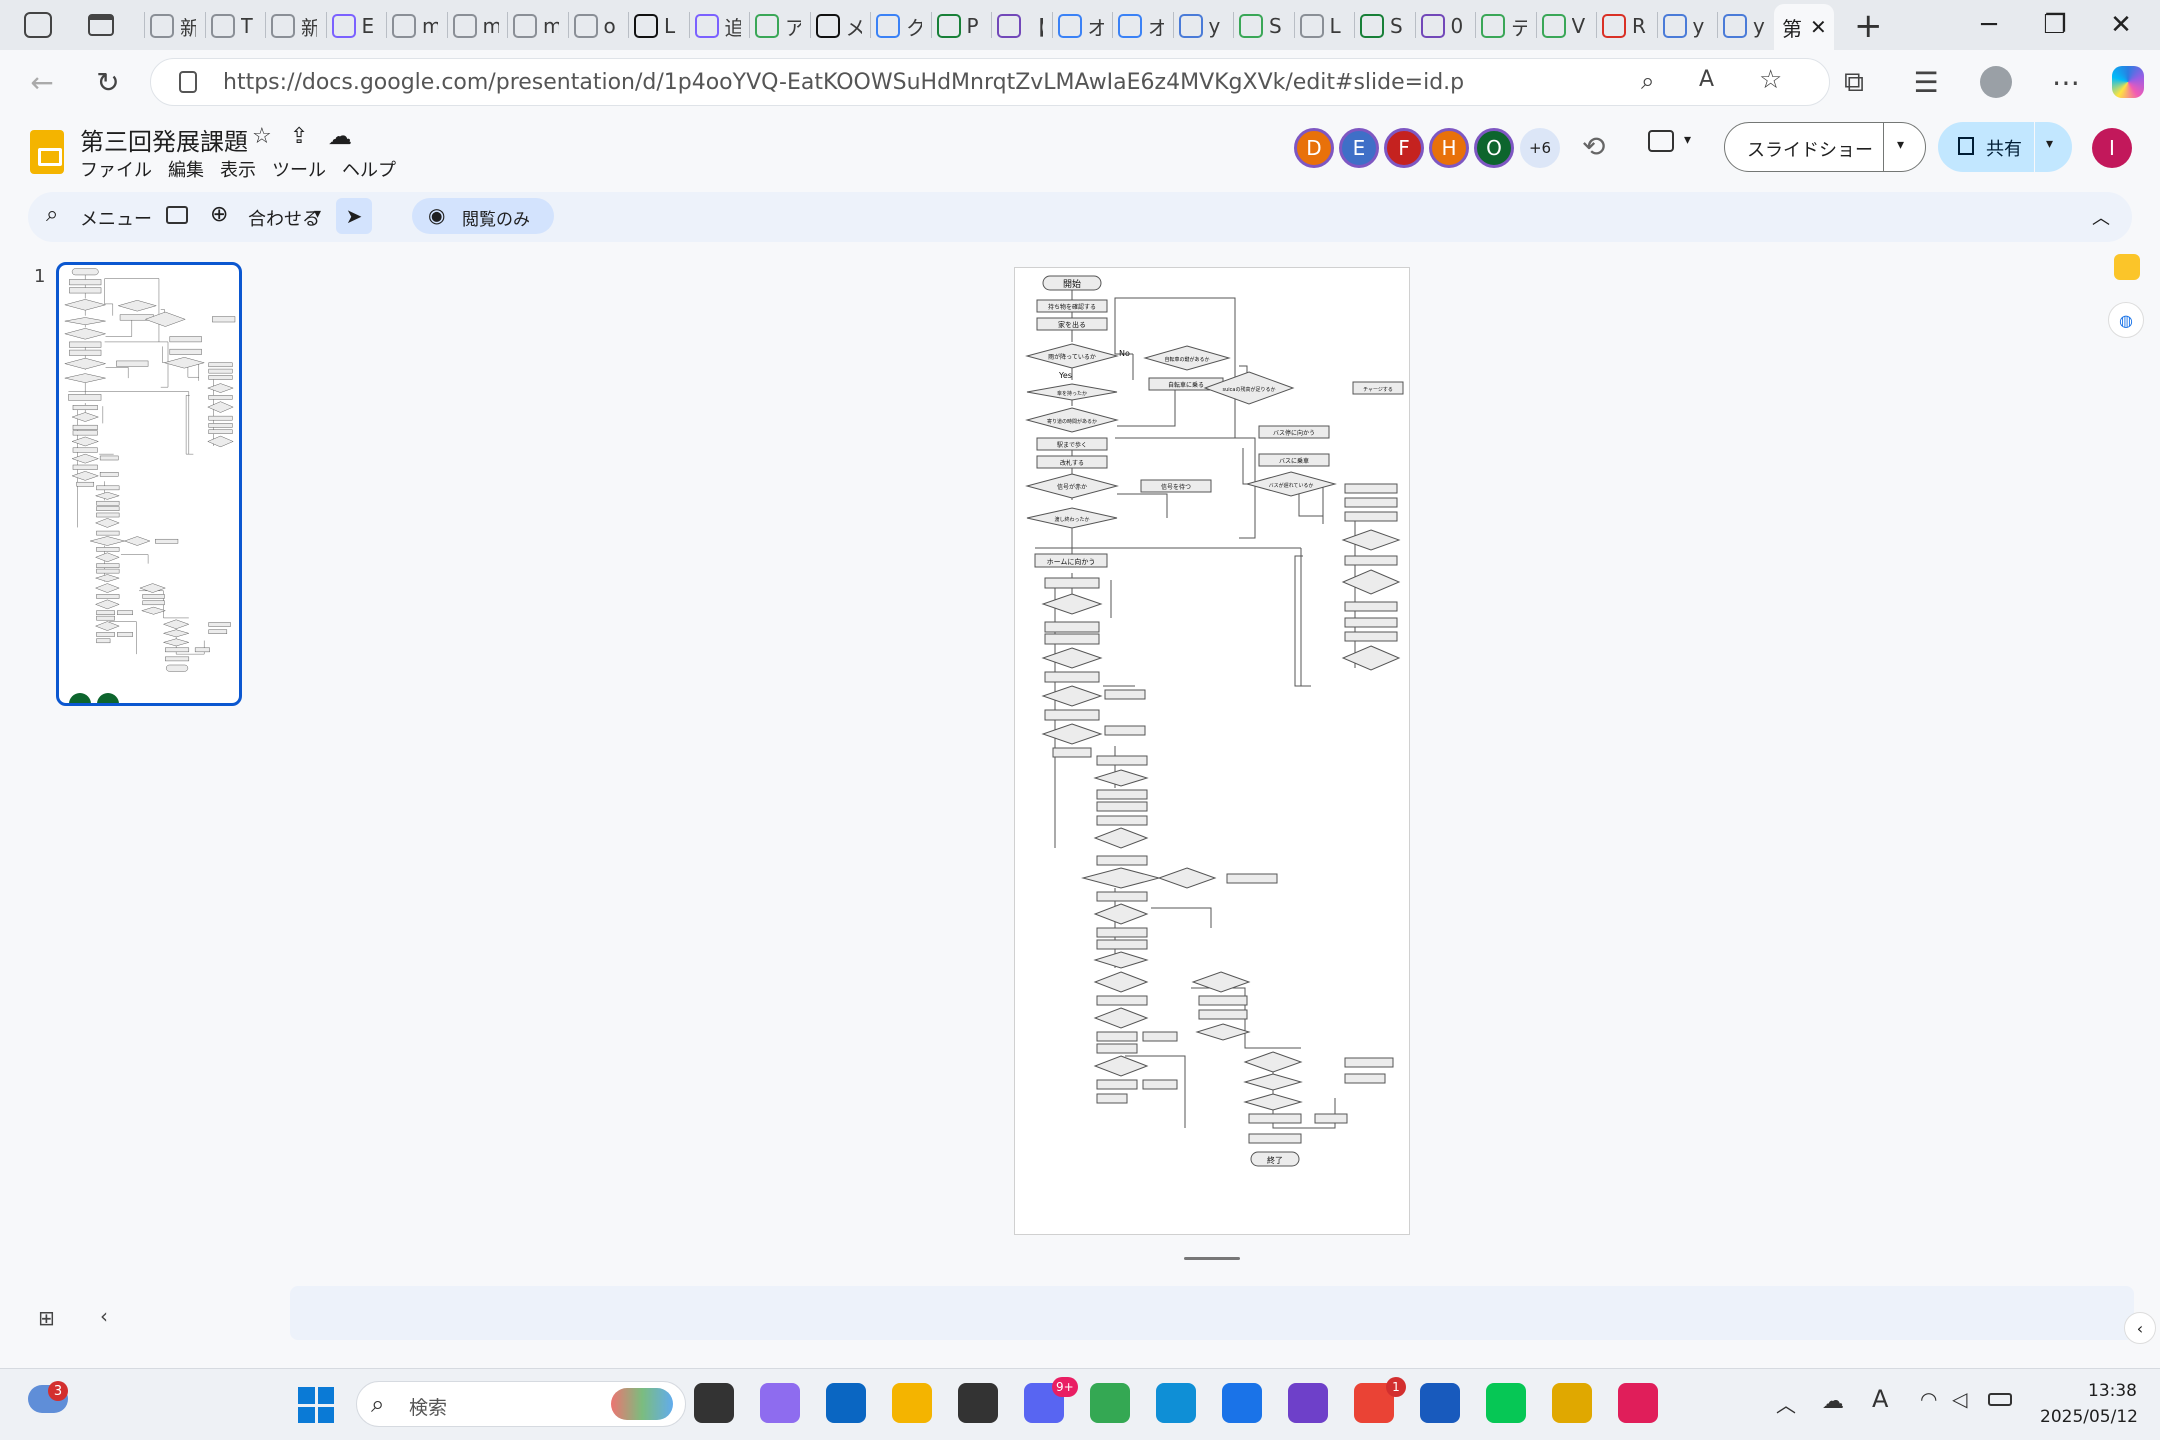 The height and width of the screenshot is (1440, 2160). What do you see at coordinates (47, 152) in the screenshot?
I see `slides-logo-icon` at bounding box center [47, 152].